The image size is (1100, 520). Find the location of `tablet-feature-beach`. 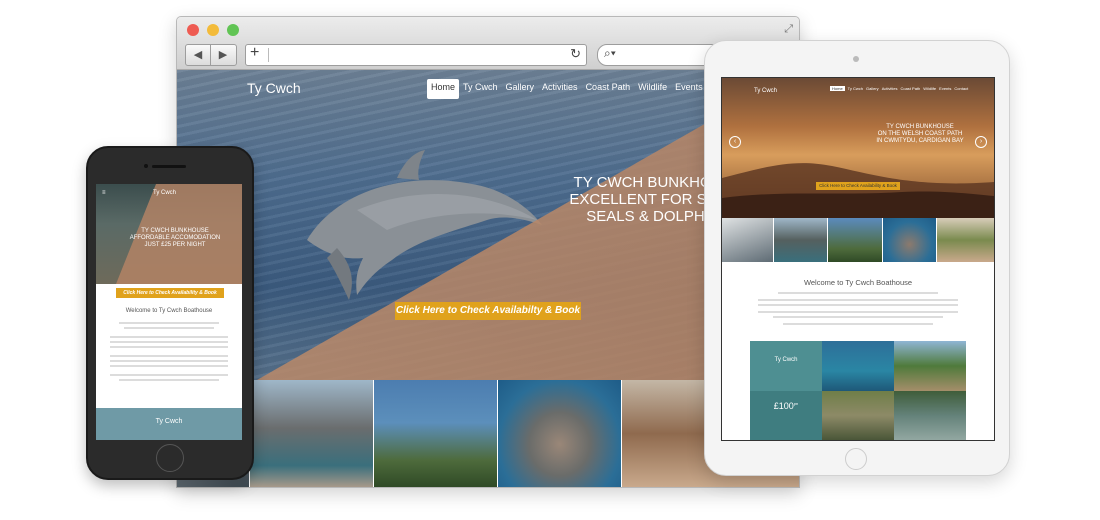

tablet-feature-beach is located at coordinates (930, 366).